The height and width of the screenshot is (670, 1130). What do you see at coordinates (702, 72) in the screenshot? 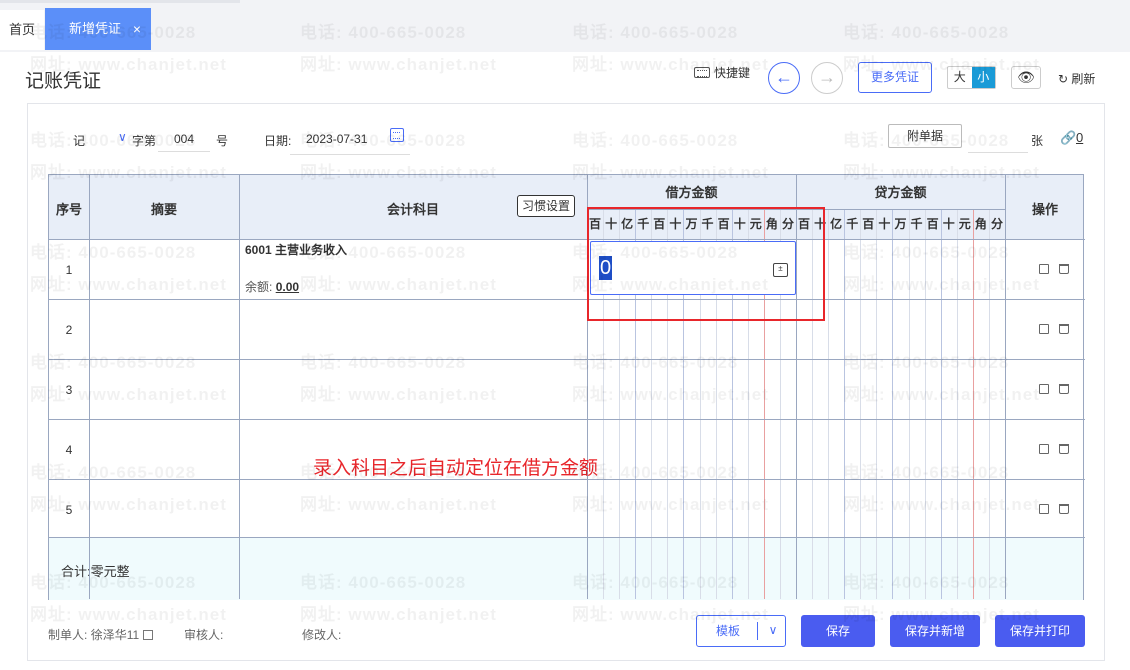
I see `keyboard-icon` at bounding box center [702, 72].